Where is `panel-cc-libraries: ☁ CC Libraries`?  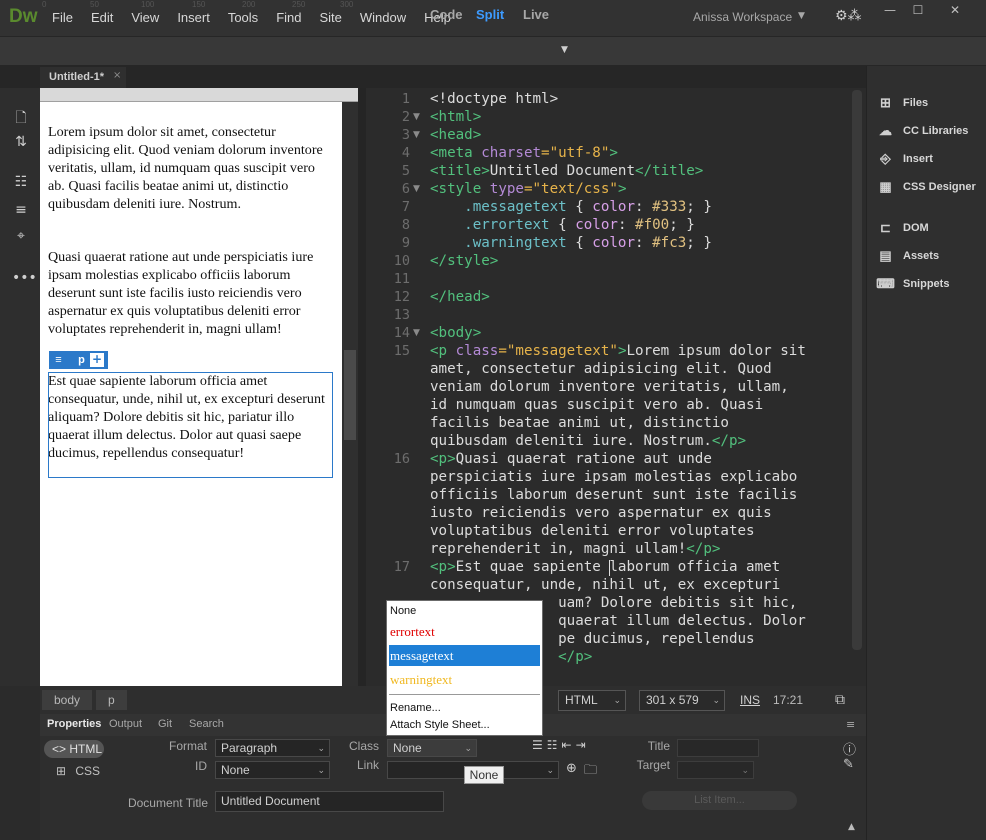
panel-cc-libraries: ☁ CC Libraries is located at coordinates (922, 131).